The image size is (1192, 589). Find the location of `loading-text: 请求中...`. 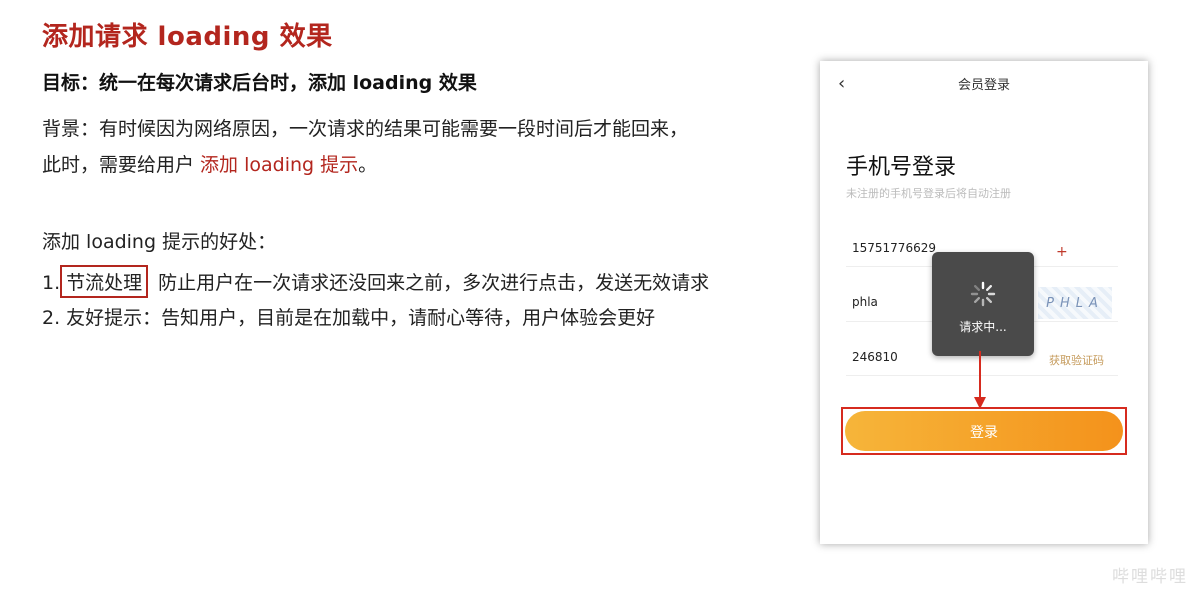

loading-text: 请求中... is located at coordinates (983, 327).